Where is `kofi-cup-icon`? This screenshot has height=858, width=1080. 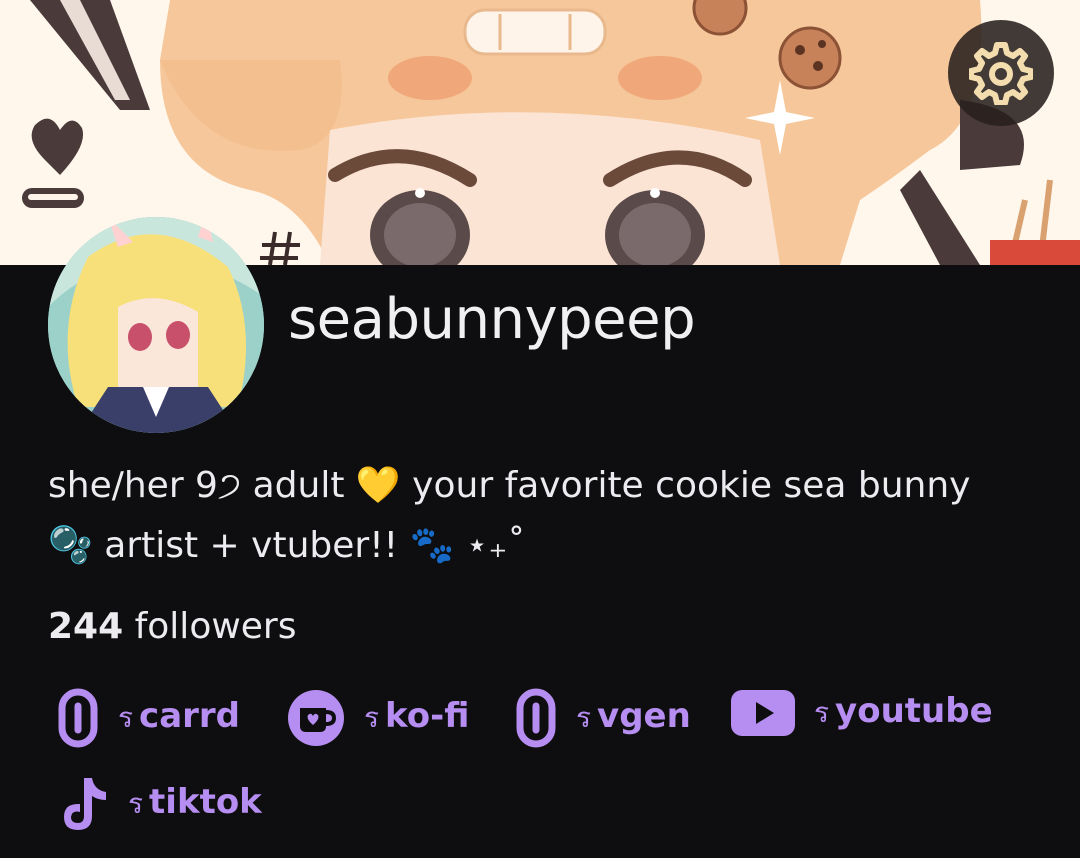 kofi-cup-icon is located at coordinates (316, 718).